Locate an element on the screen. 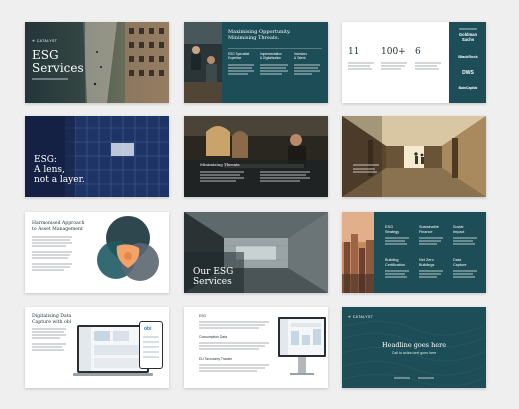 The height and width of the screenshot is (409, 519). slide-title: ESG Services is located at coordinates (58, 62).